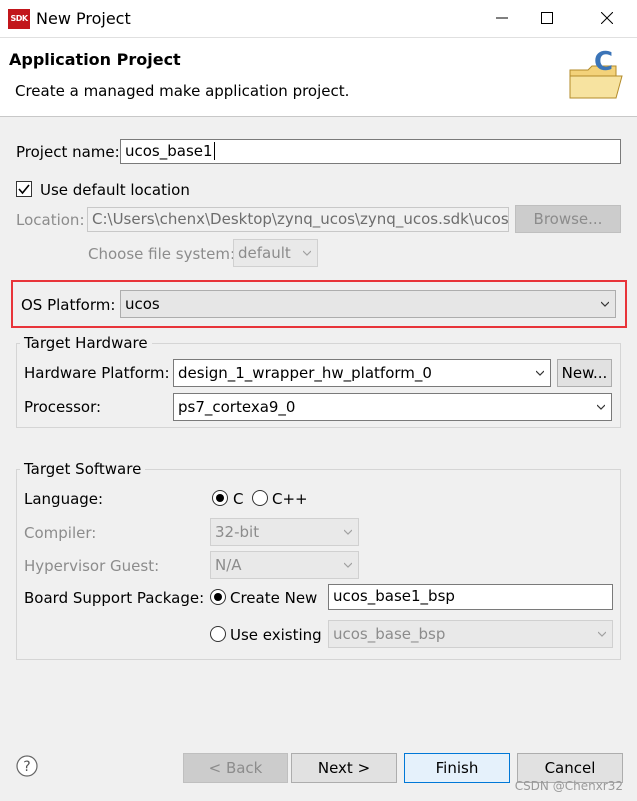 The height and width of the screenshot is (801, 637). What do you see at coordinates (235, 768) in the screenshot?
I see `back-button: < Back` at bounding box center [235, 768].